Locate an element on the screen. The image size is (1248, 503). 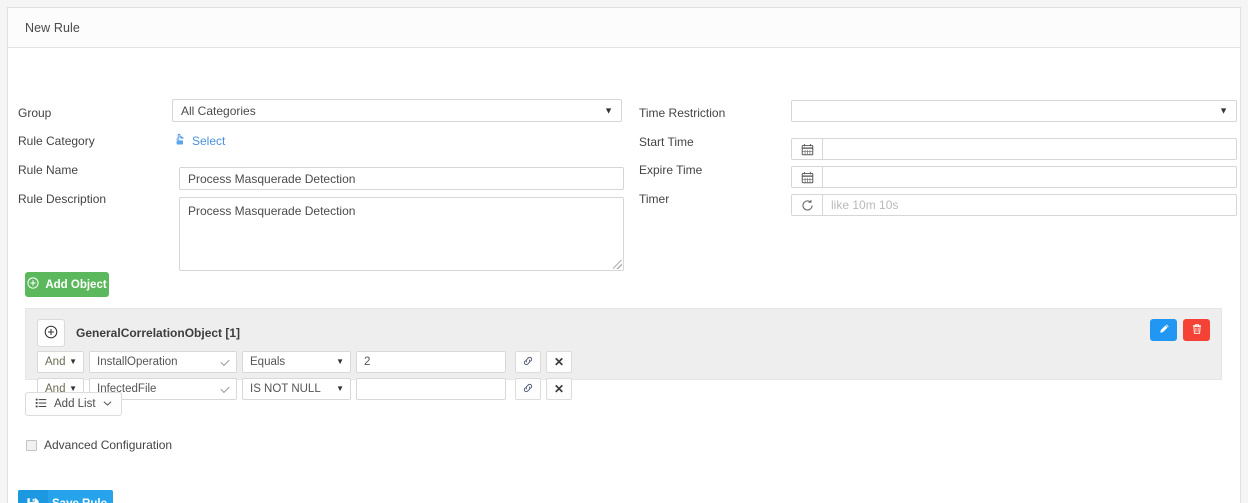
trash-icon is located at coordinates (1197, 330).